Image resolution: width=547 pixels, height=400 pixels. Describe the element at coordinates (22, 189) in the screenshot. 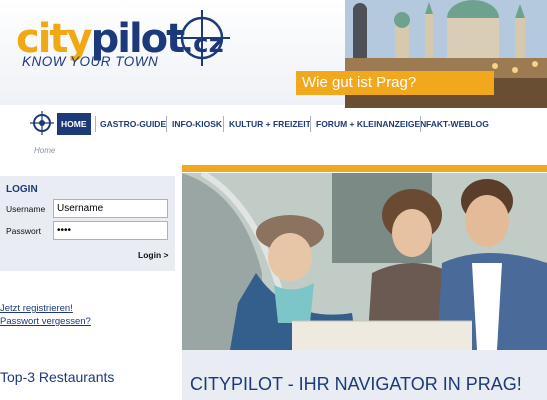

I see `login-title: LOGIN` at that location.